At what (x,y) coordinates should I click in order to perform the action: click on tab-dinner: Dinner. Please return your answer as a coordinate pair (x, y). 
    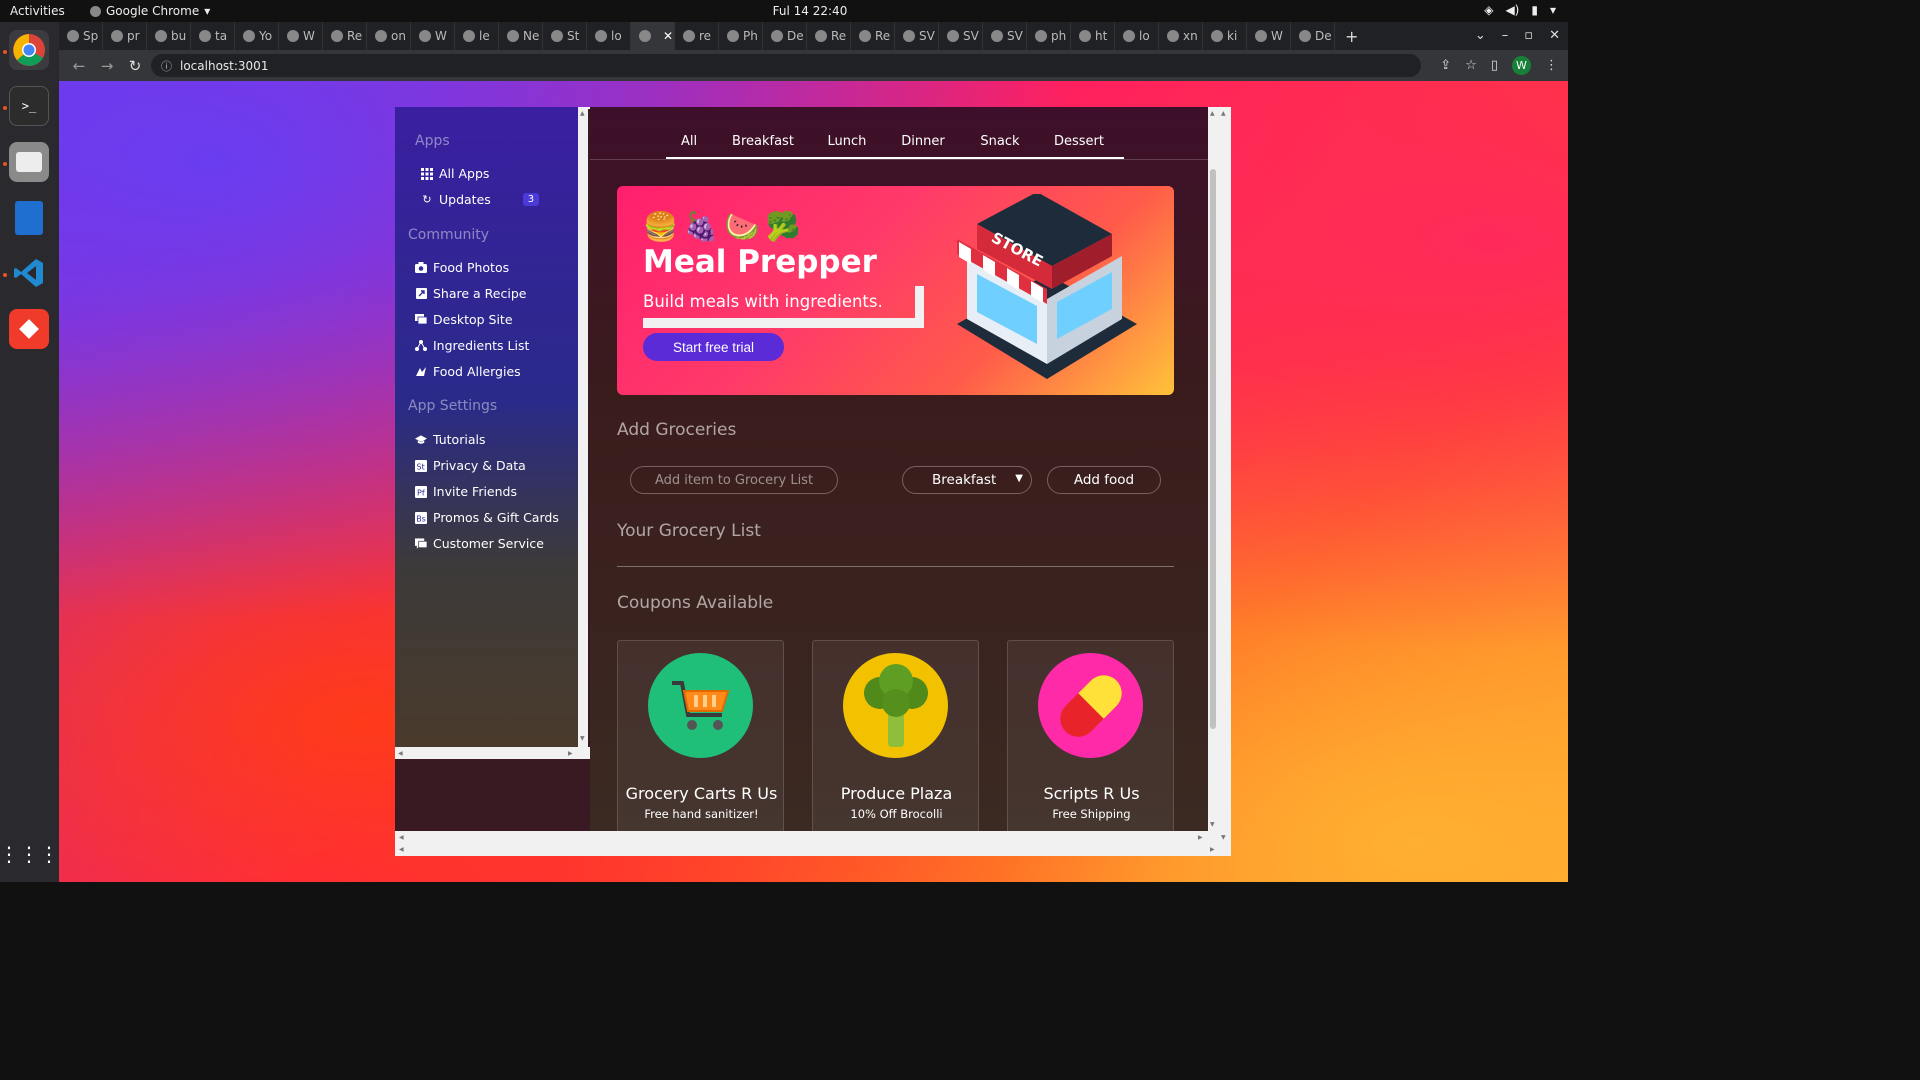
    Looking at the image, I should click on (923, 141).